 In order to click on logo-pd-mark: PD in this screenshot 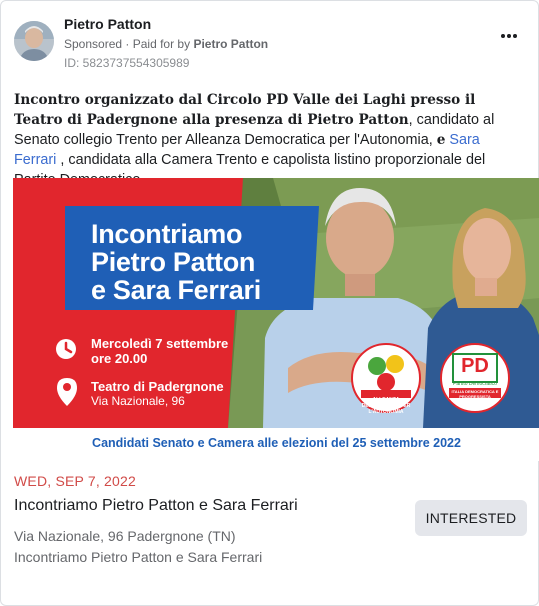, I will do `click(475, 366)`.